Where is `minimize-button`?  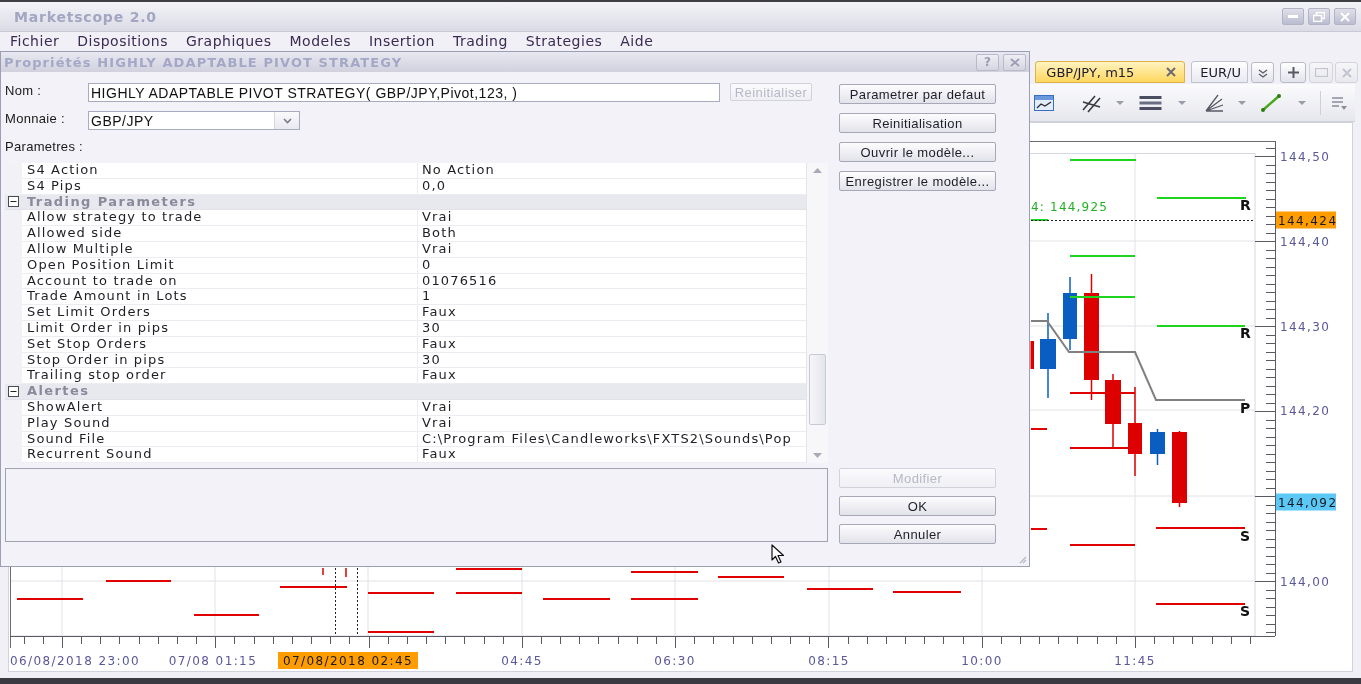 minimize-button is located at coordinates (1293, 16).